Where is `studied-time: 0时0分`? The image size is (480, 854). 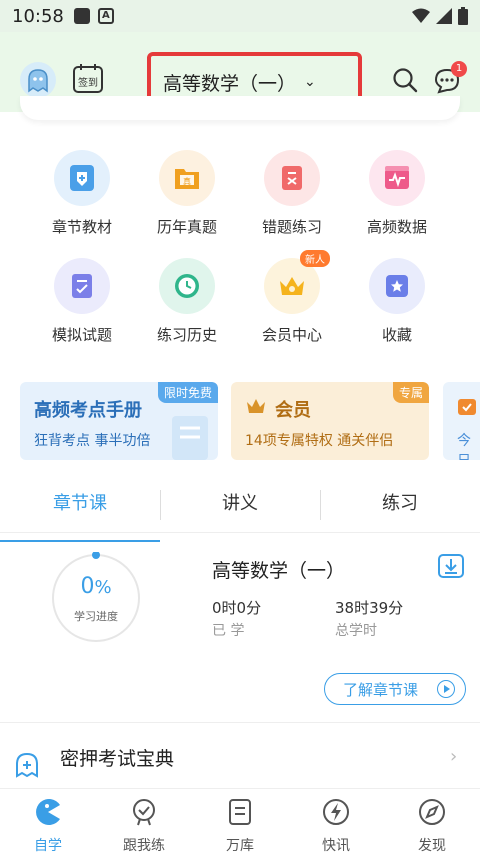
studied-time: 0时0分 is located at coordinates (237, 608).